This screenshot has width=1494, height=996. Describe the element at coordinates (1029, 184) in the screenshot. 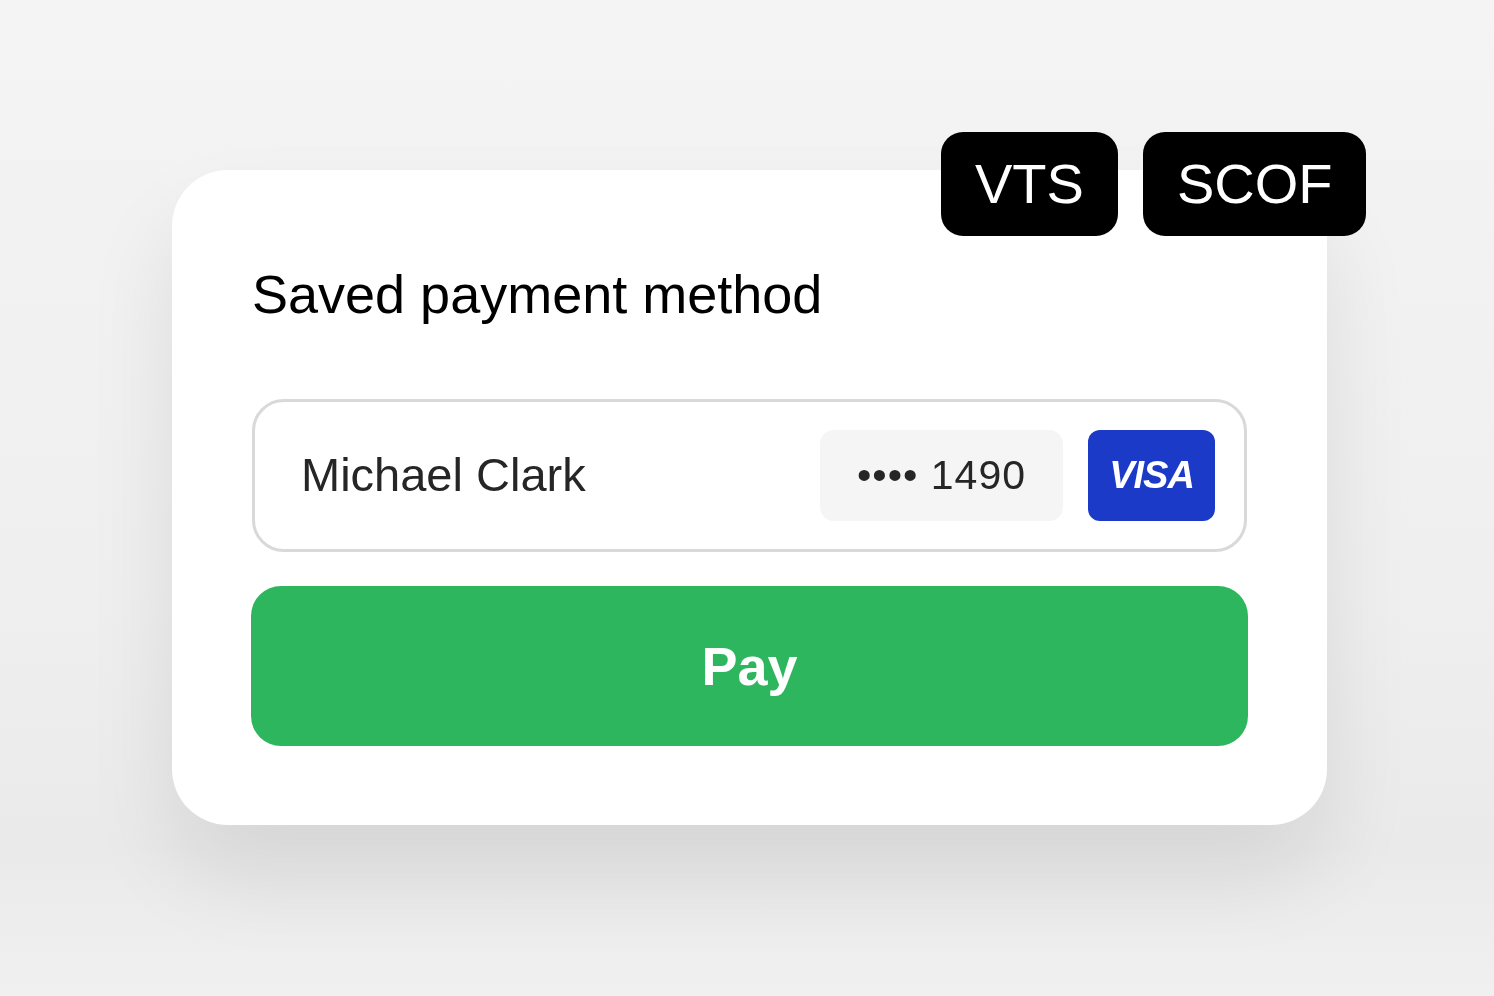

I see `tag-label: VTS` at that location.